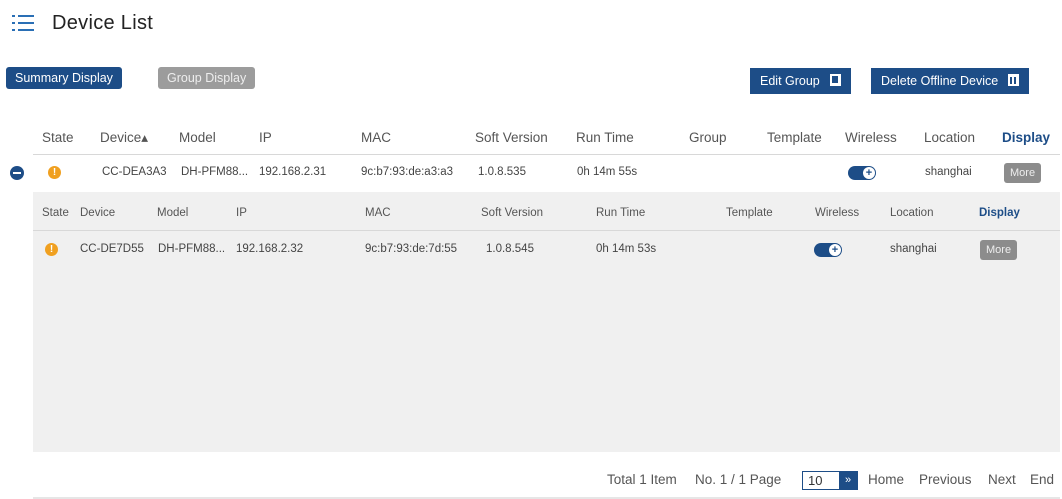 The width and height of the screenshot is (1062, 499). What do you see at coordinates (1014, 80) in the screenshot?
I see `trash-icon` at bounding box center [1014, 80].